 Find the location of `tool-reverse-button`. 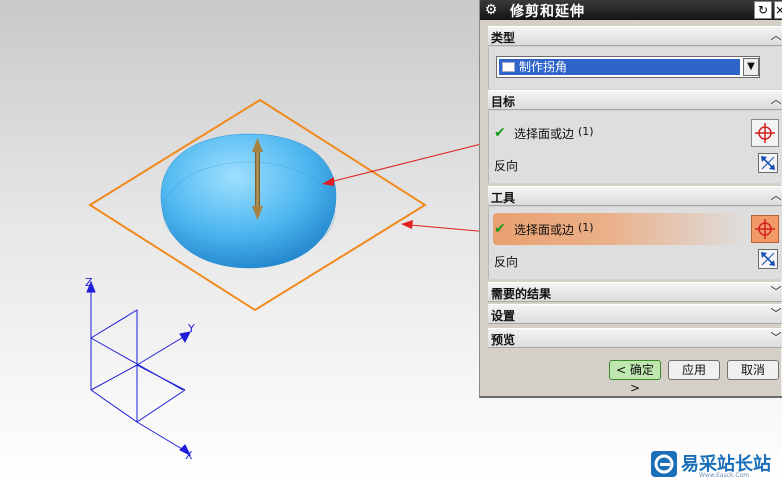

tool-reverse-button is located at coordinates (768, 259).